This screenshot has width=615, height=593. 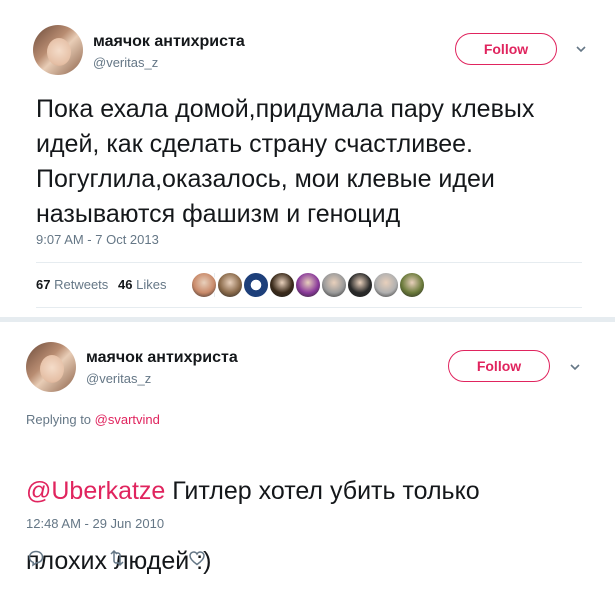 What do you see at coordinates (97, 239) in the screenshot?
I see `tweet-timestamp: 9:07 AM - 7 Oct 2013` at bounding box center [97, 239].